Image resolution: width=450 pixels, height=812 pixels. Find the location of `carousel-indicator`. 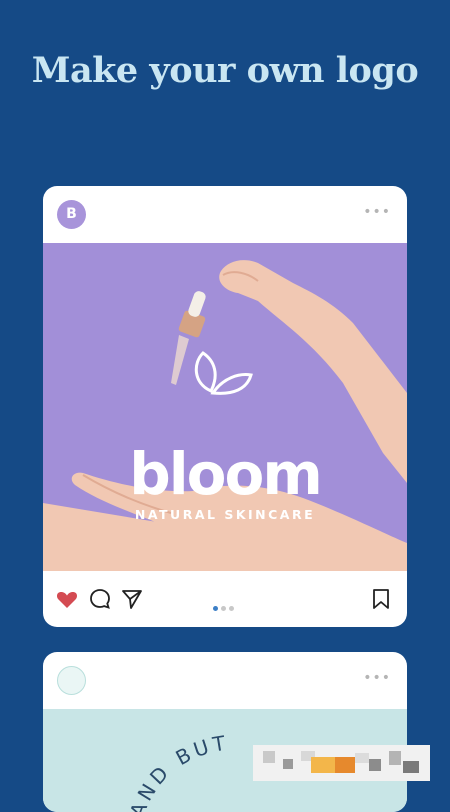

carousel-indicator is located at coordinates (225, 605).